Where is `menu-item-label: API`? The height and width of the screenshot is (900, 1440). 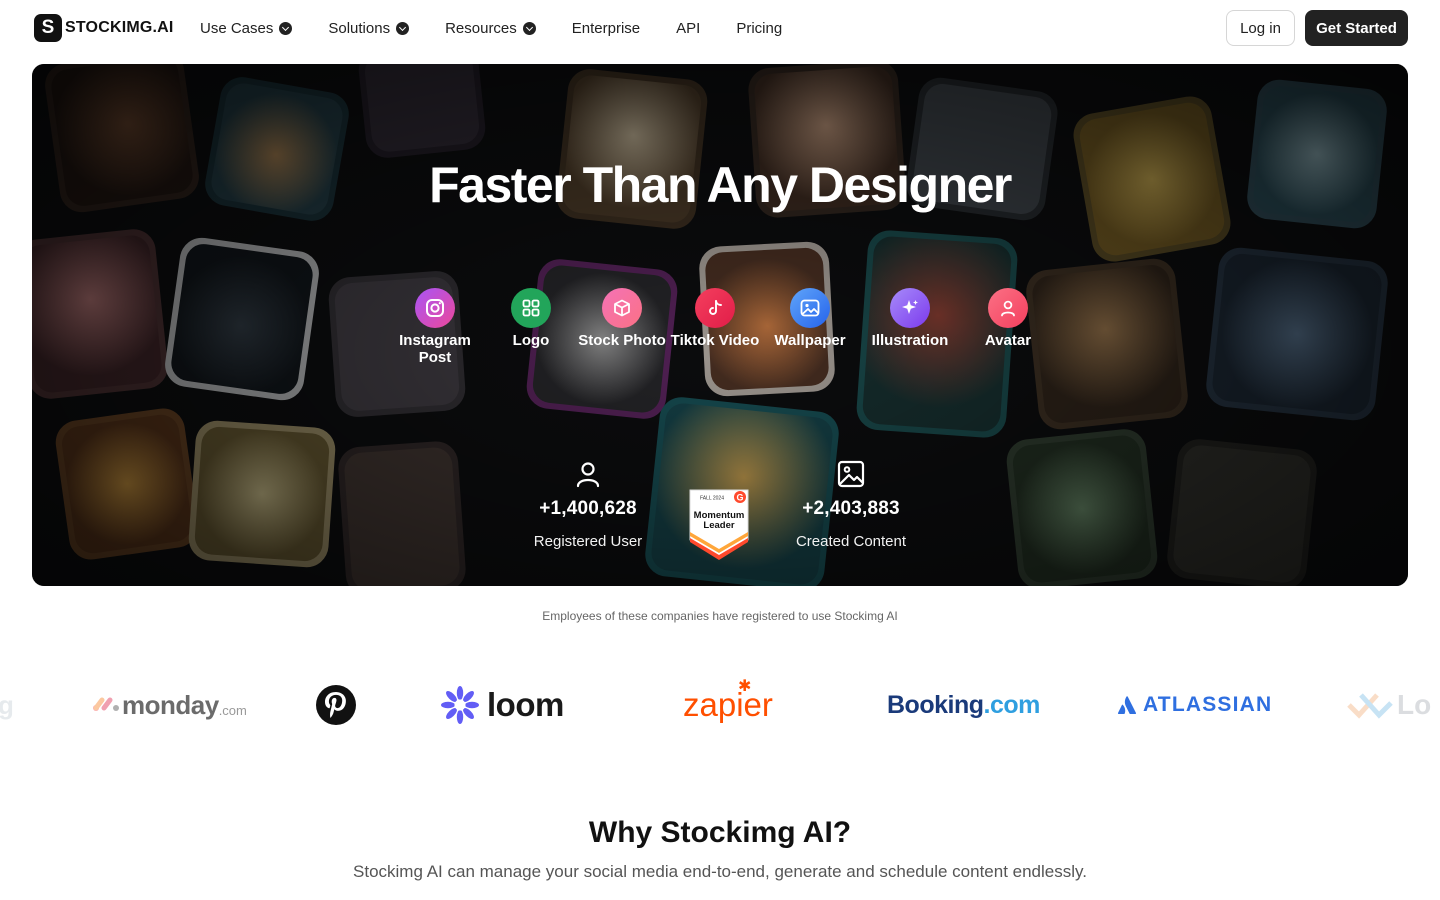
menu-item-label: API is located at coordinates (688, 28).